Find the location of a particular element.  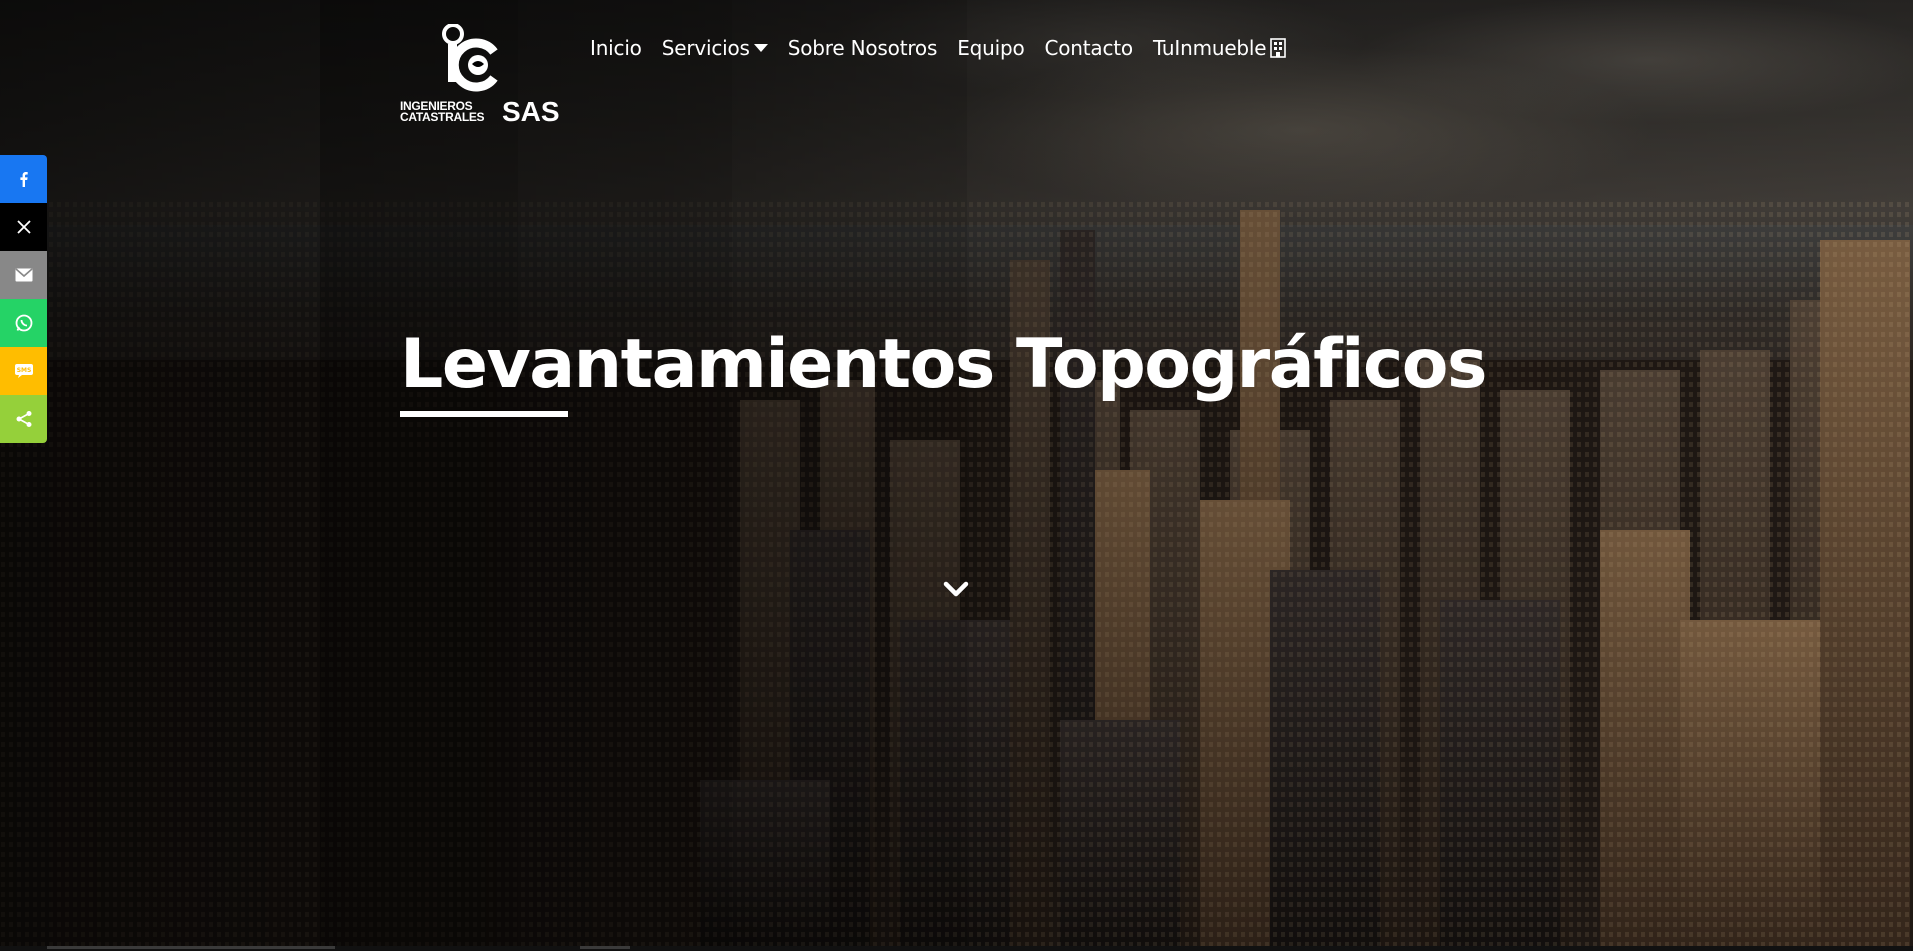

nav-item-tuinmueble: TuInmueble is located at coordinates (1219, 48).